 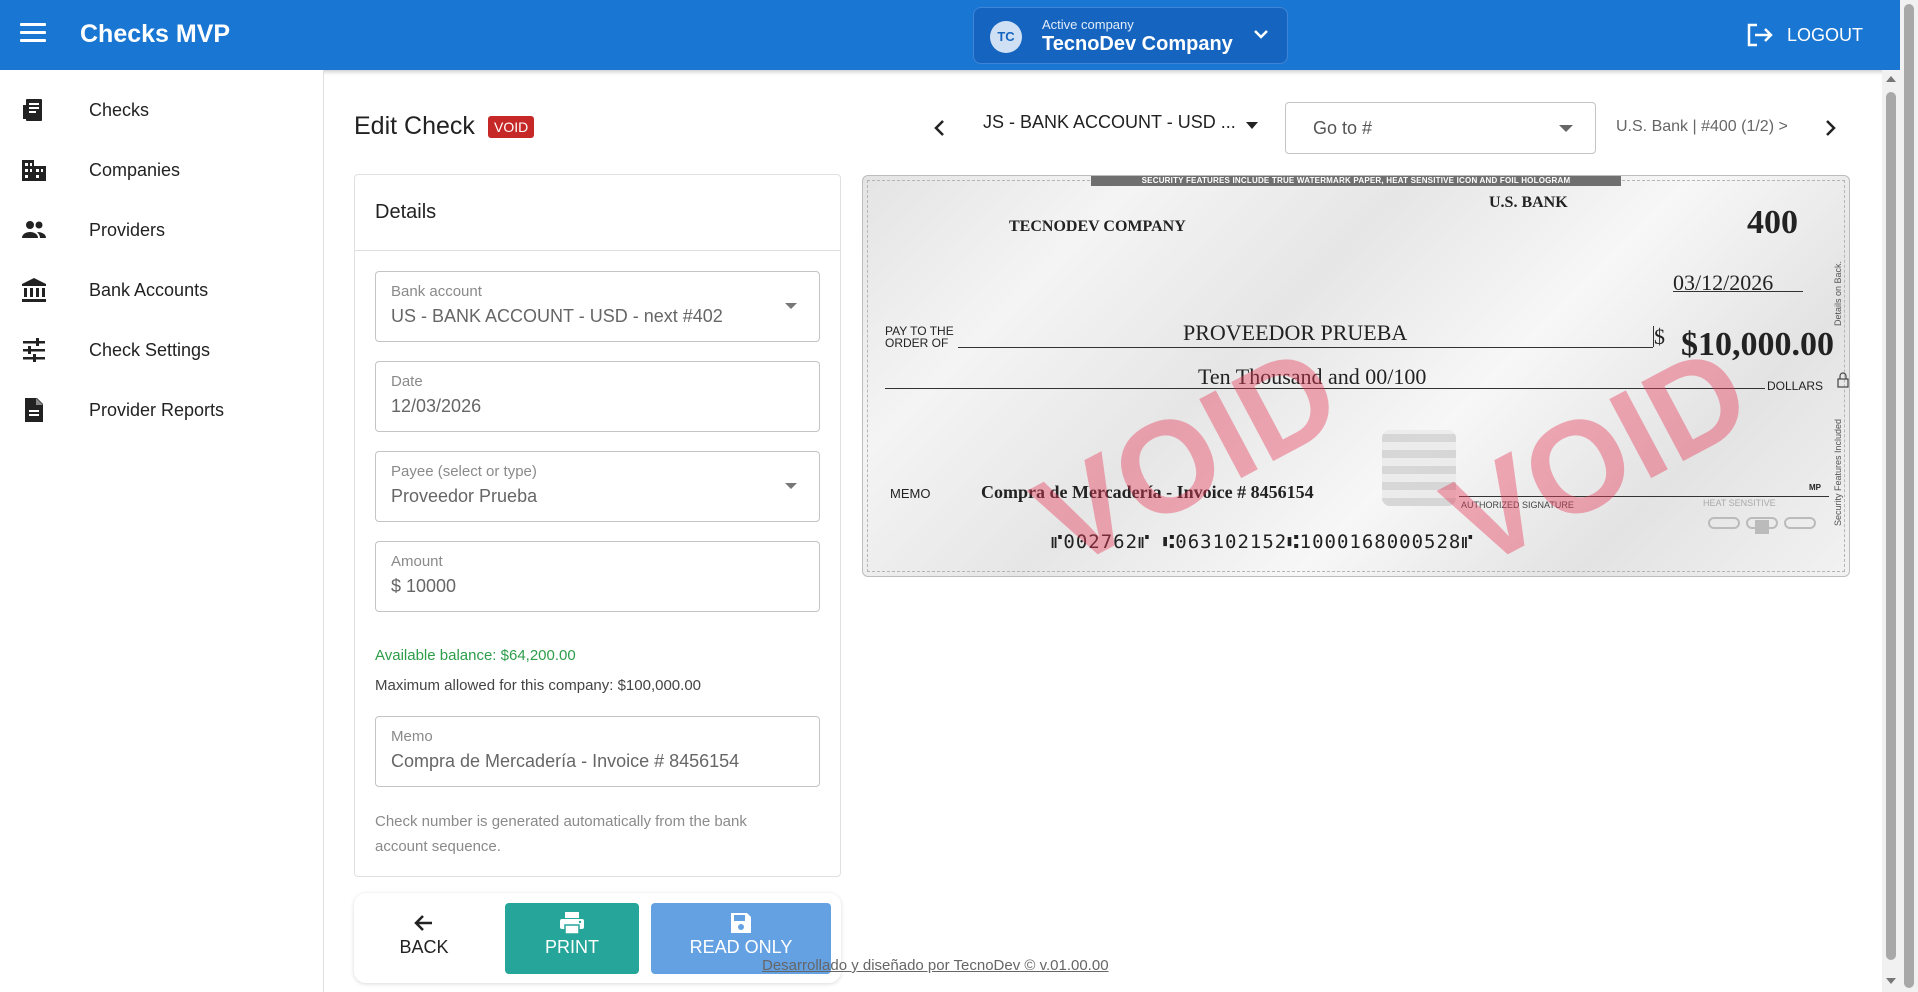 I want to click on logout-icon, so click(x=1760, y=35).